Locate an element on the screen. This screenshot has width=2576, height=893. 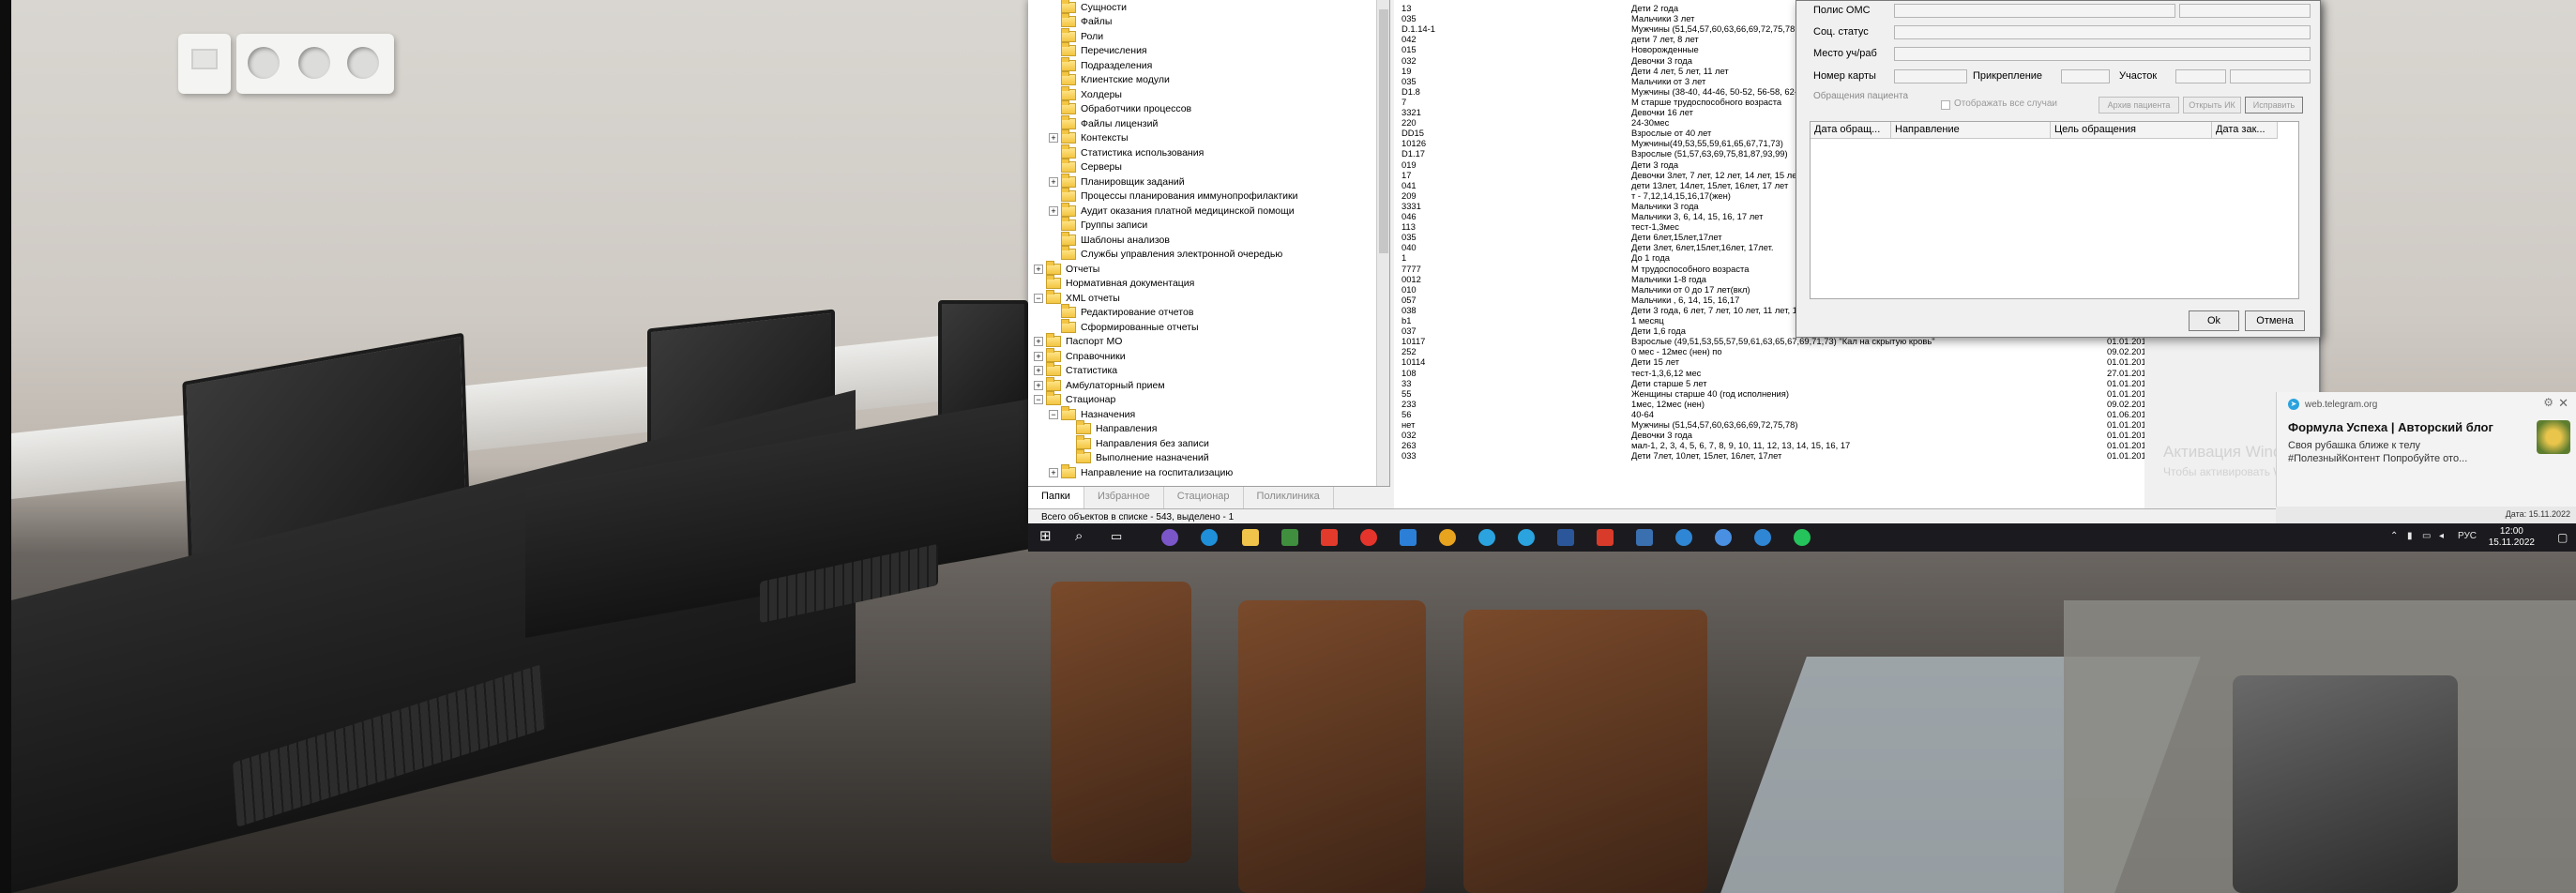
workplace-field is located at coordinates (2102, 54).